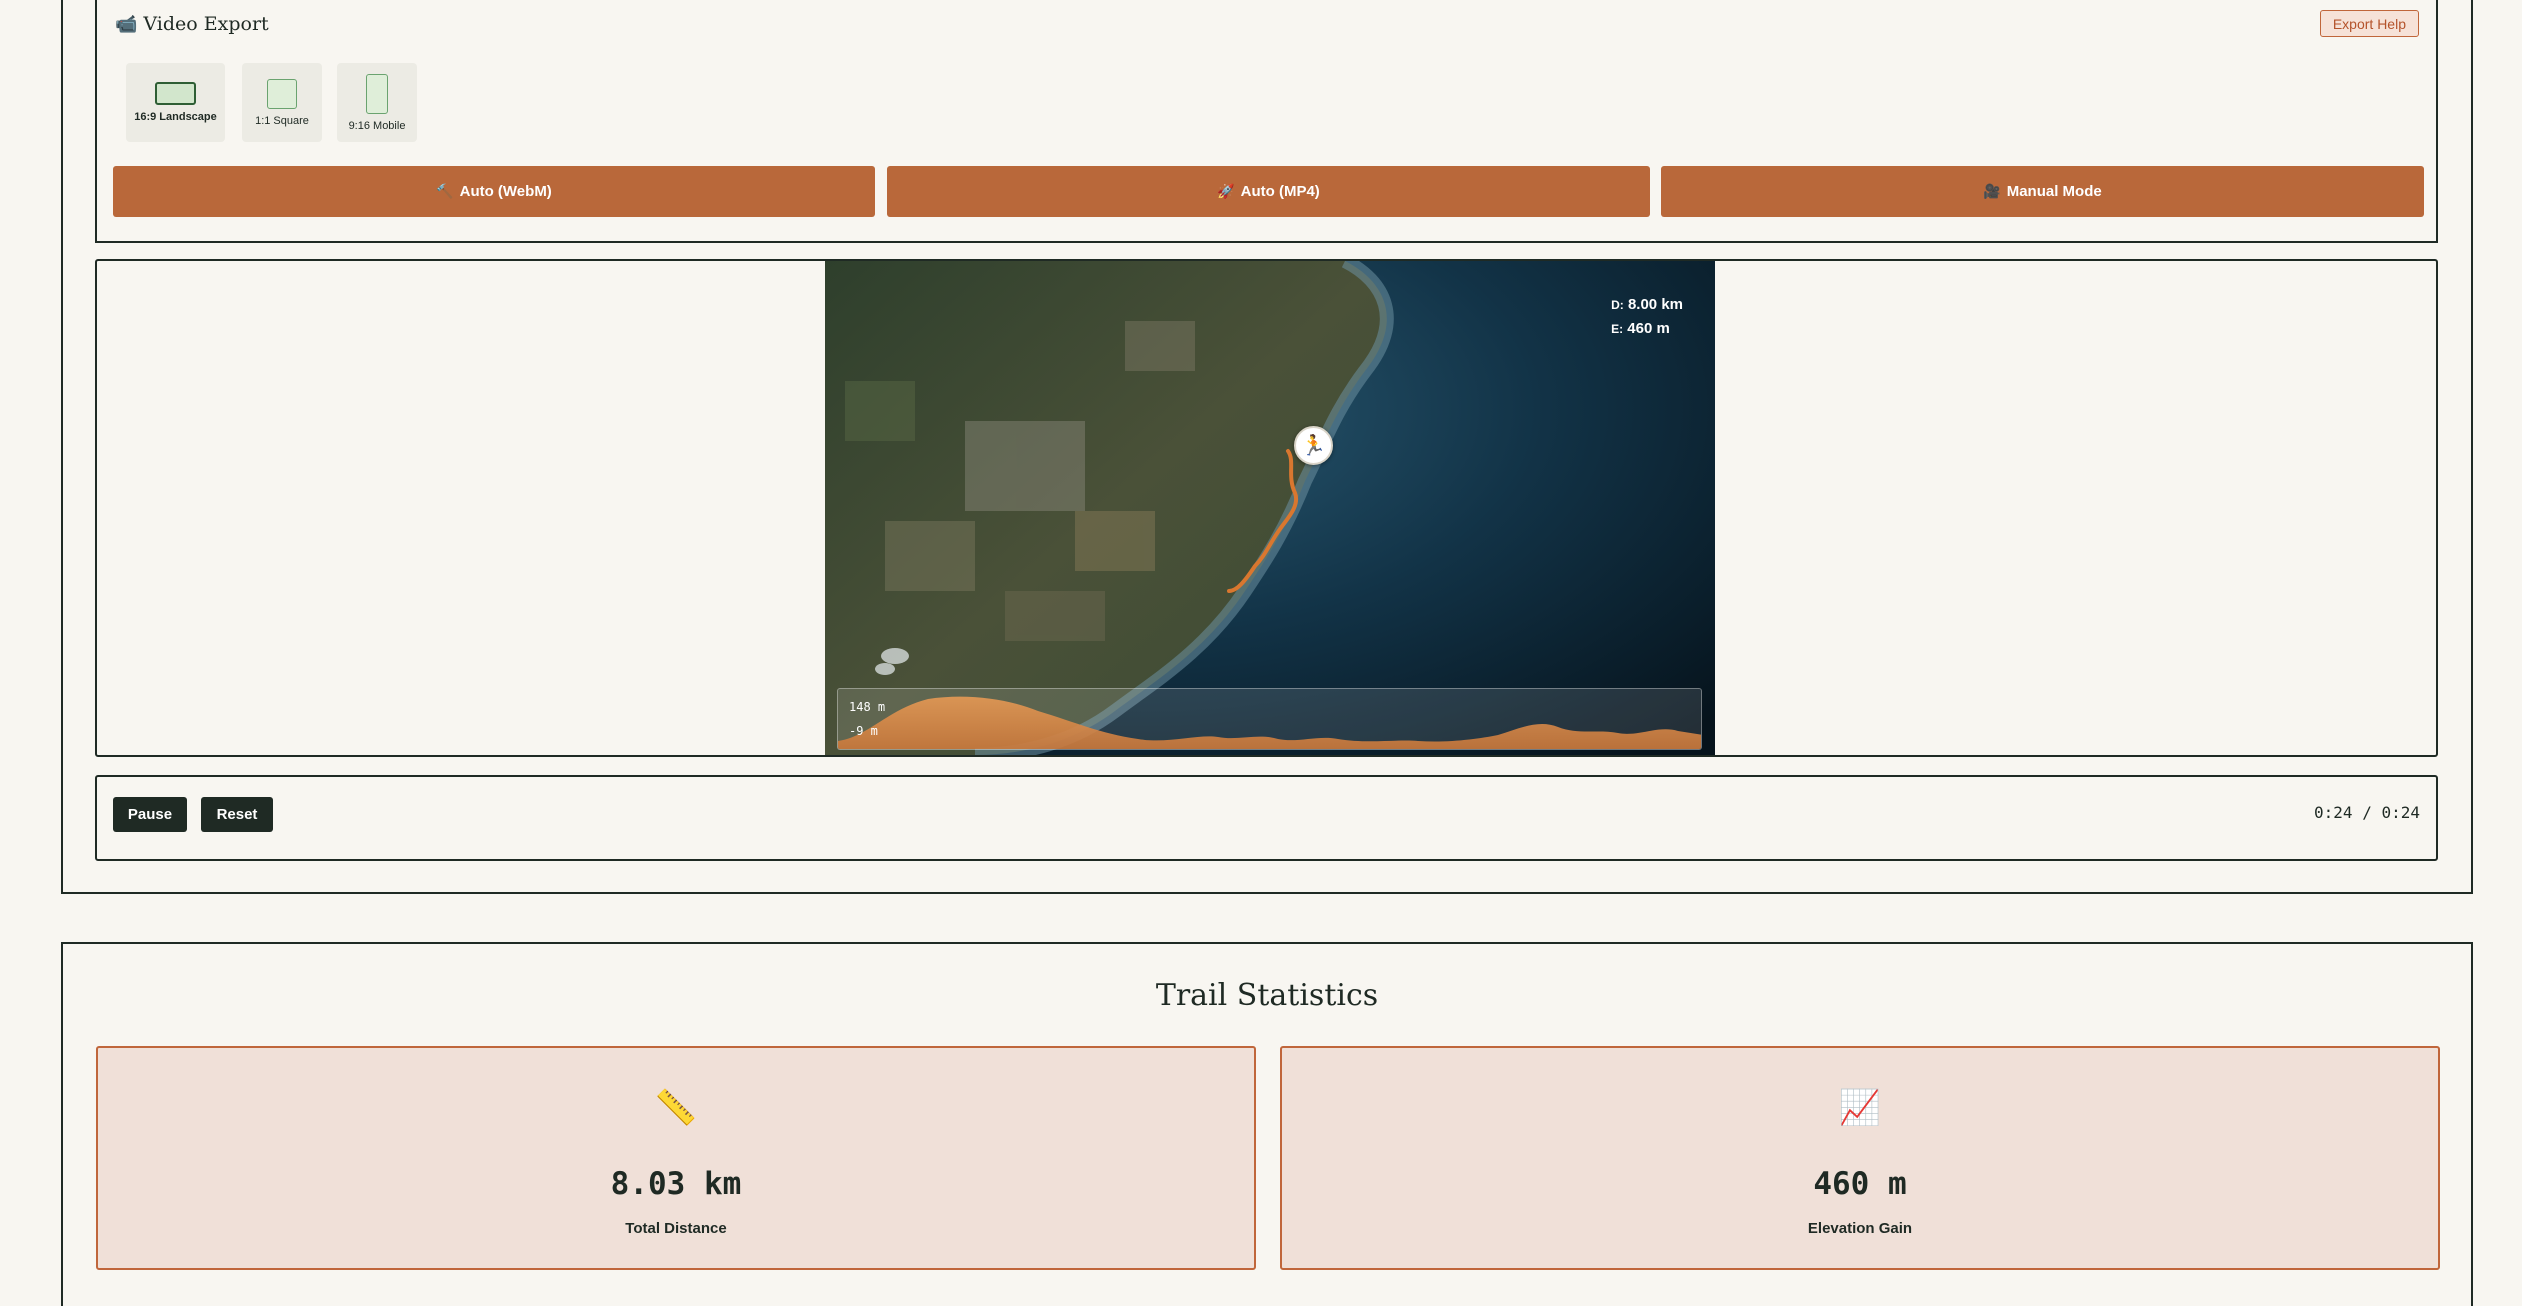 The width and height of the screenshot is (2522, 1306). What do you see at coordinates (1226, 191) in the screenshot?
I see `rocket-icon: 🚀` at bounding box center [1226, 191].